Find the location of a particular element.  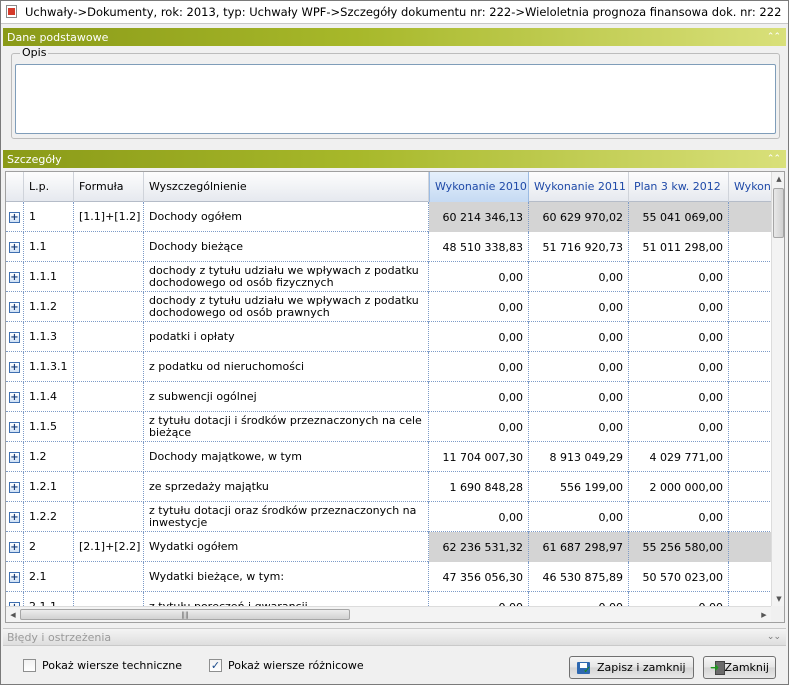

cell-lp: 1.1.2 is located at coordinates (49, 307).